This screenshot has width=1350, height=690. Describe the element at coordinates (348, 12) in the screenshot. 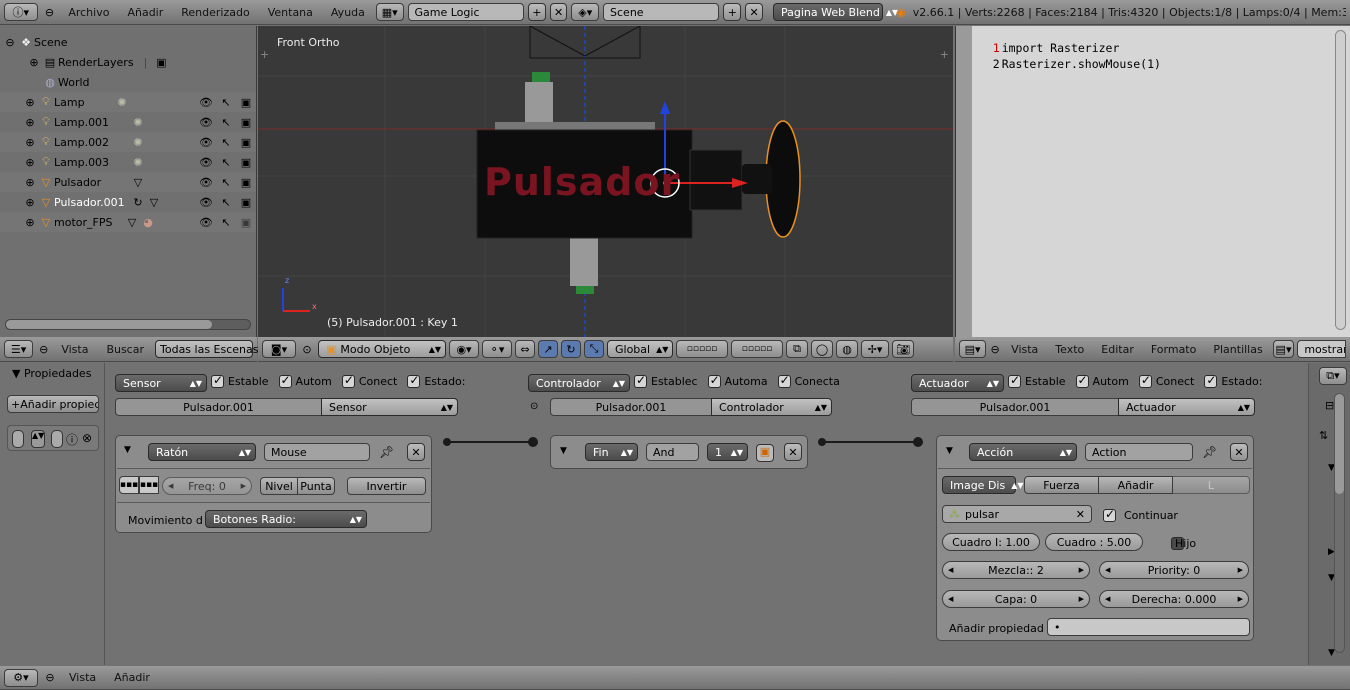

I see `menu-ayuda: Ayuda` at that location.